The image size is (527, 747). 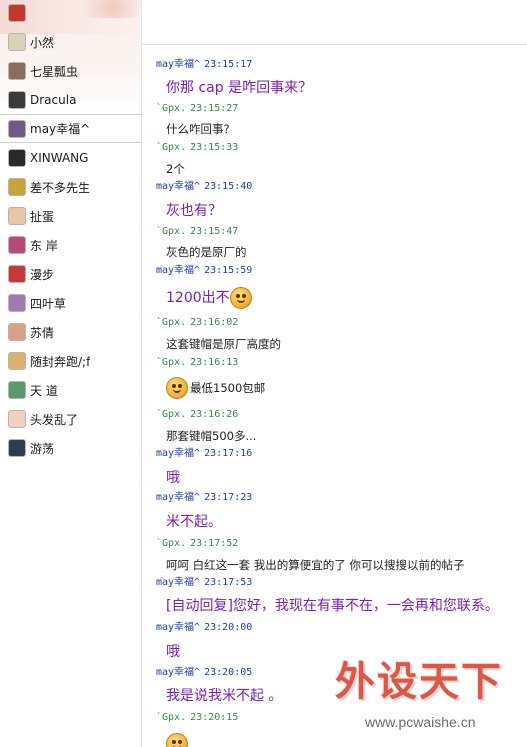 I want to click on contact-name: 游荡, so click(x=42, y=448).